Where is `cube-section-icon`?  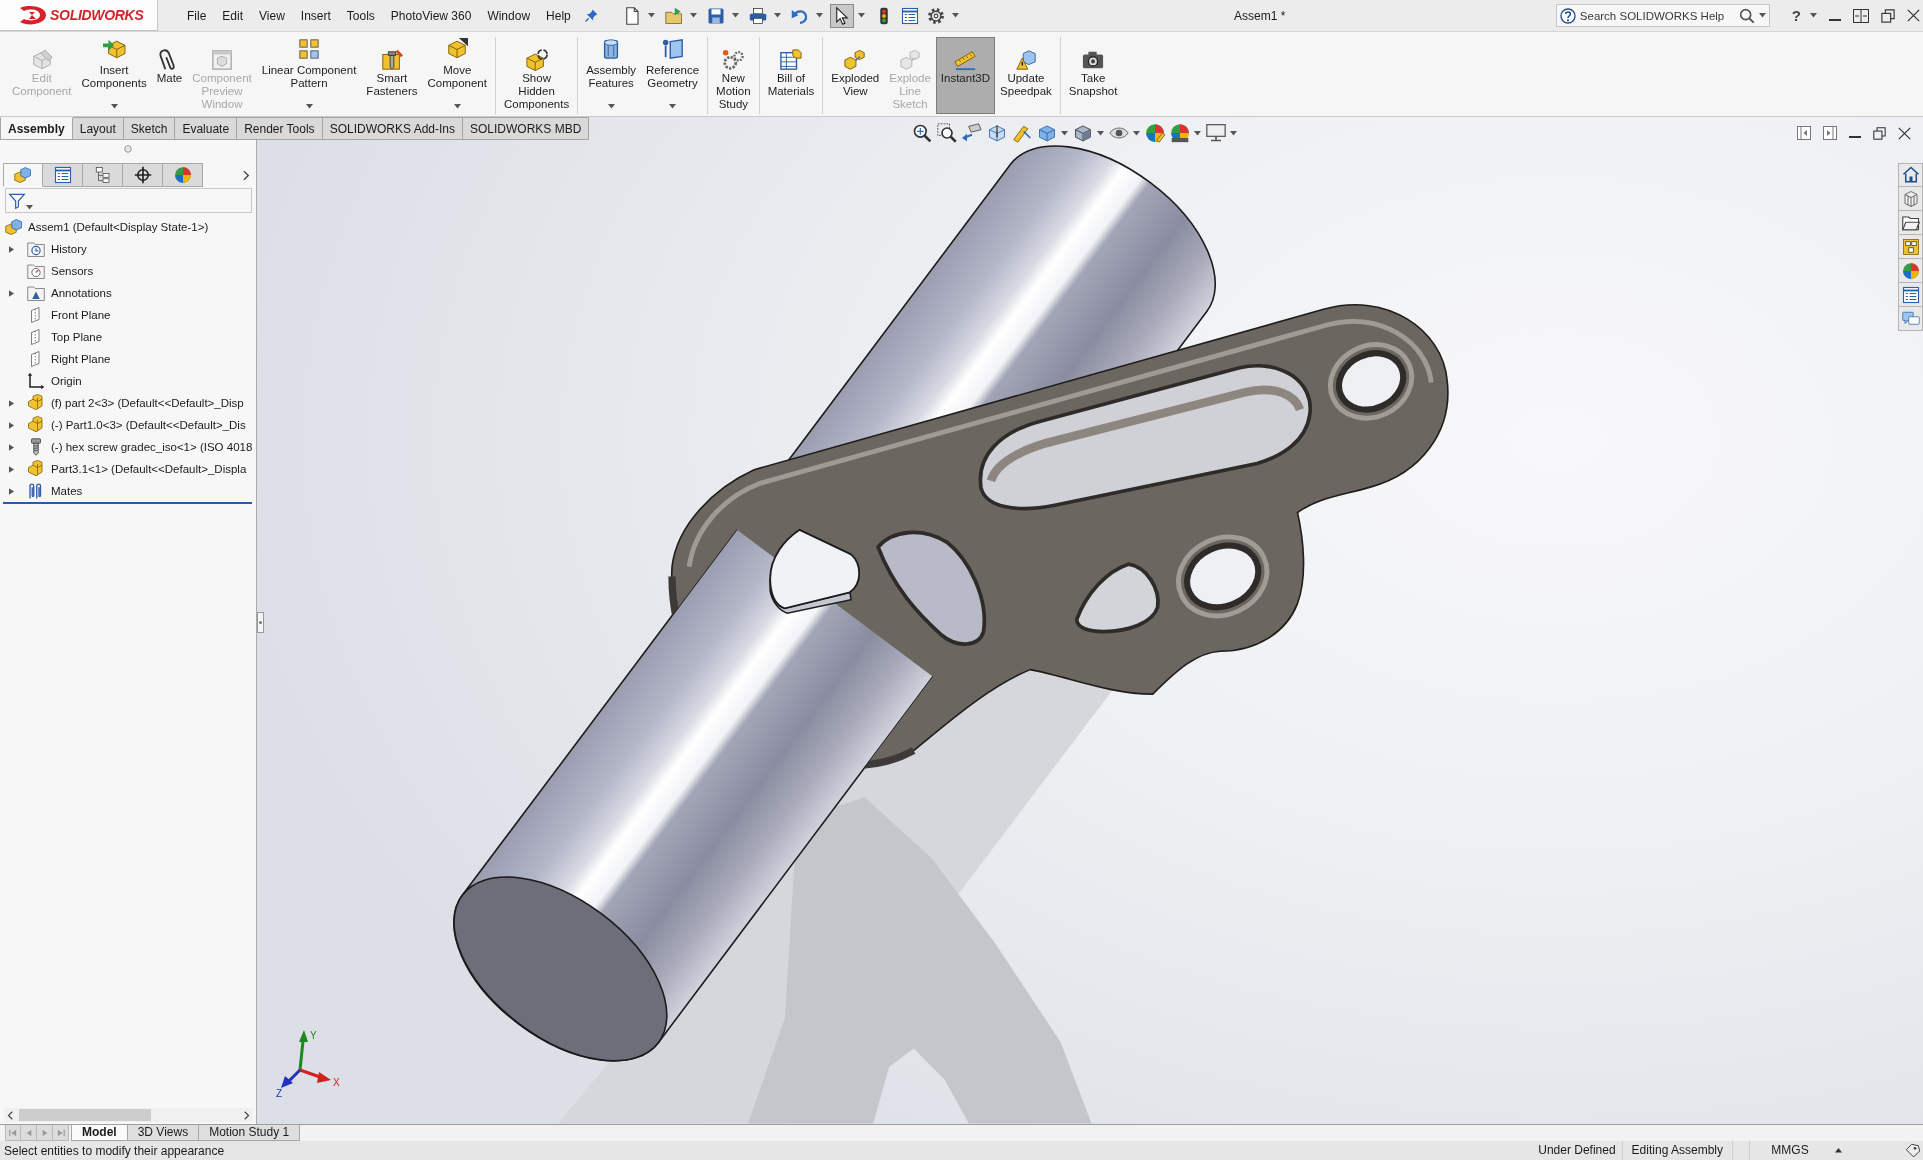 cube-section-icon is located at coordinates (997, 133).